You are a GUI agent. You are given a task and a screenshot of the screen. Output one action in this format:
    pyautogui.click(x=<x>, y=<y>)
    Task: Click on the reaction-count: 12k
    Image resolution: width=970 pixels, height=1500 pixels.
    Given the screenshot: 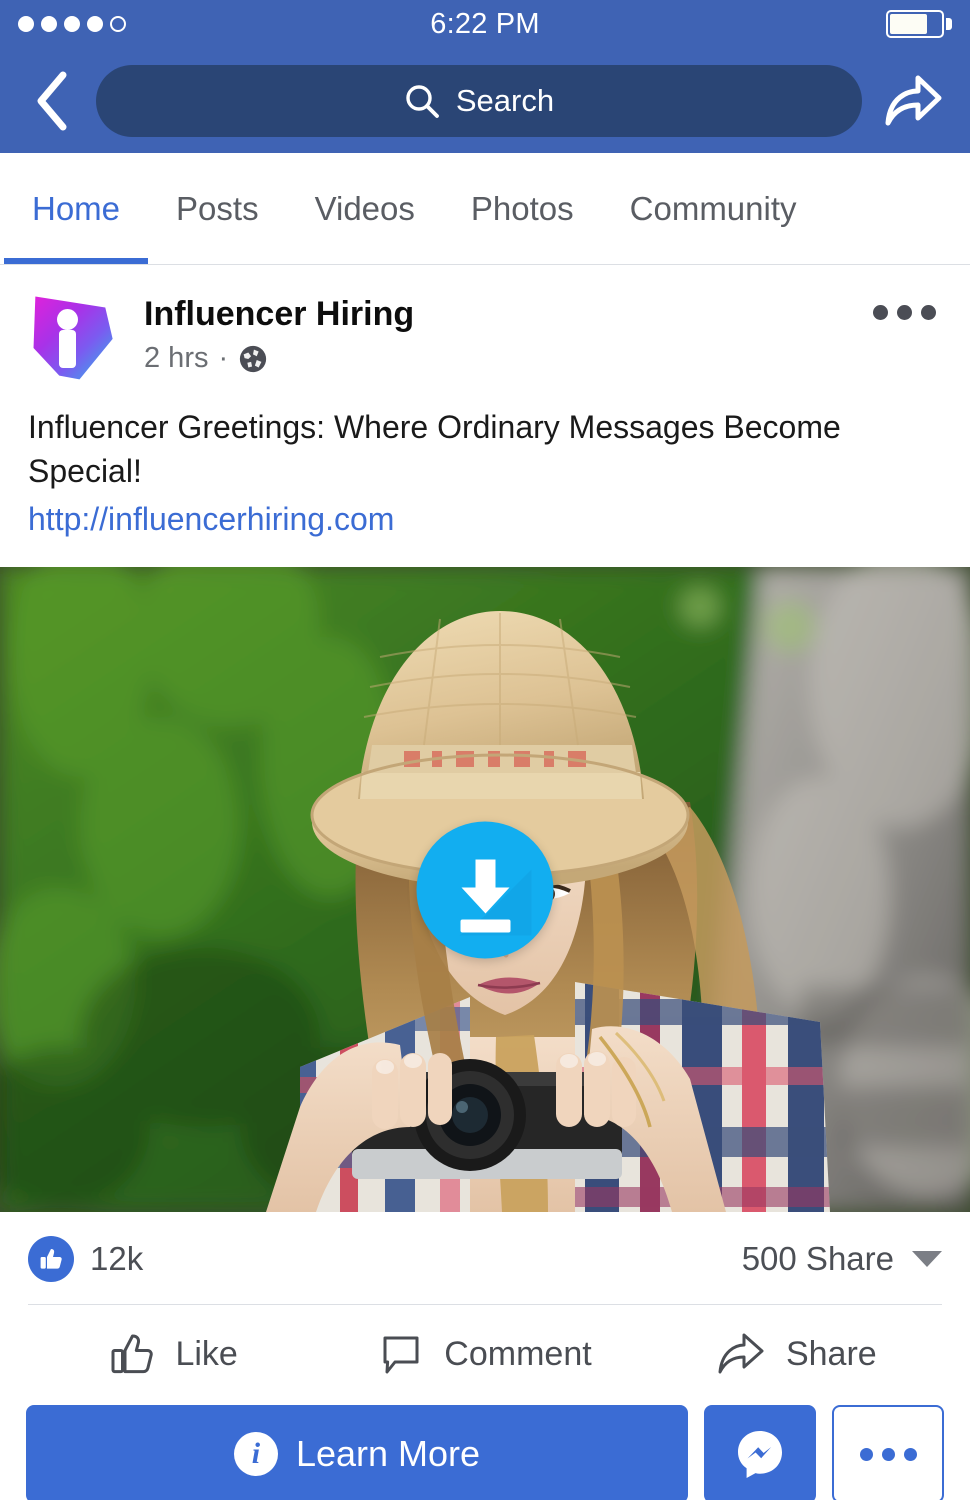 What is the action you would take?
    pyautogui.click(x=117, y=1259)
    